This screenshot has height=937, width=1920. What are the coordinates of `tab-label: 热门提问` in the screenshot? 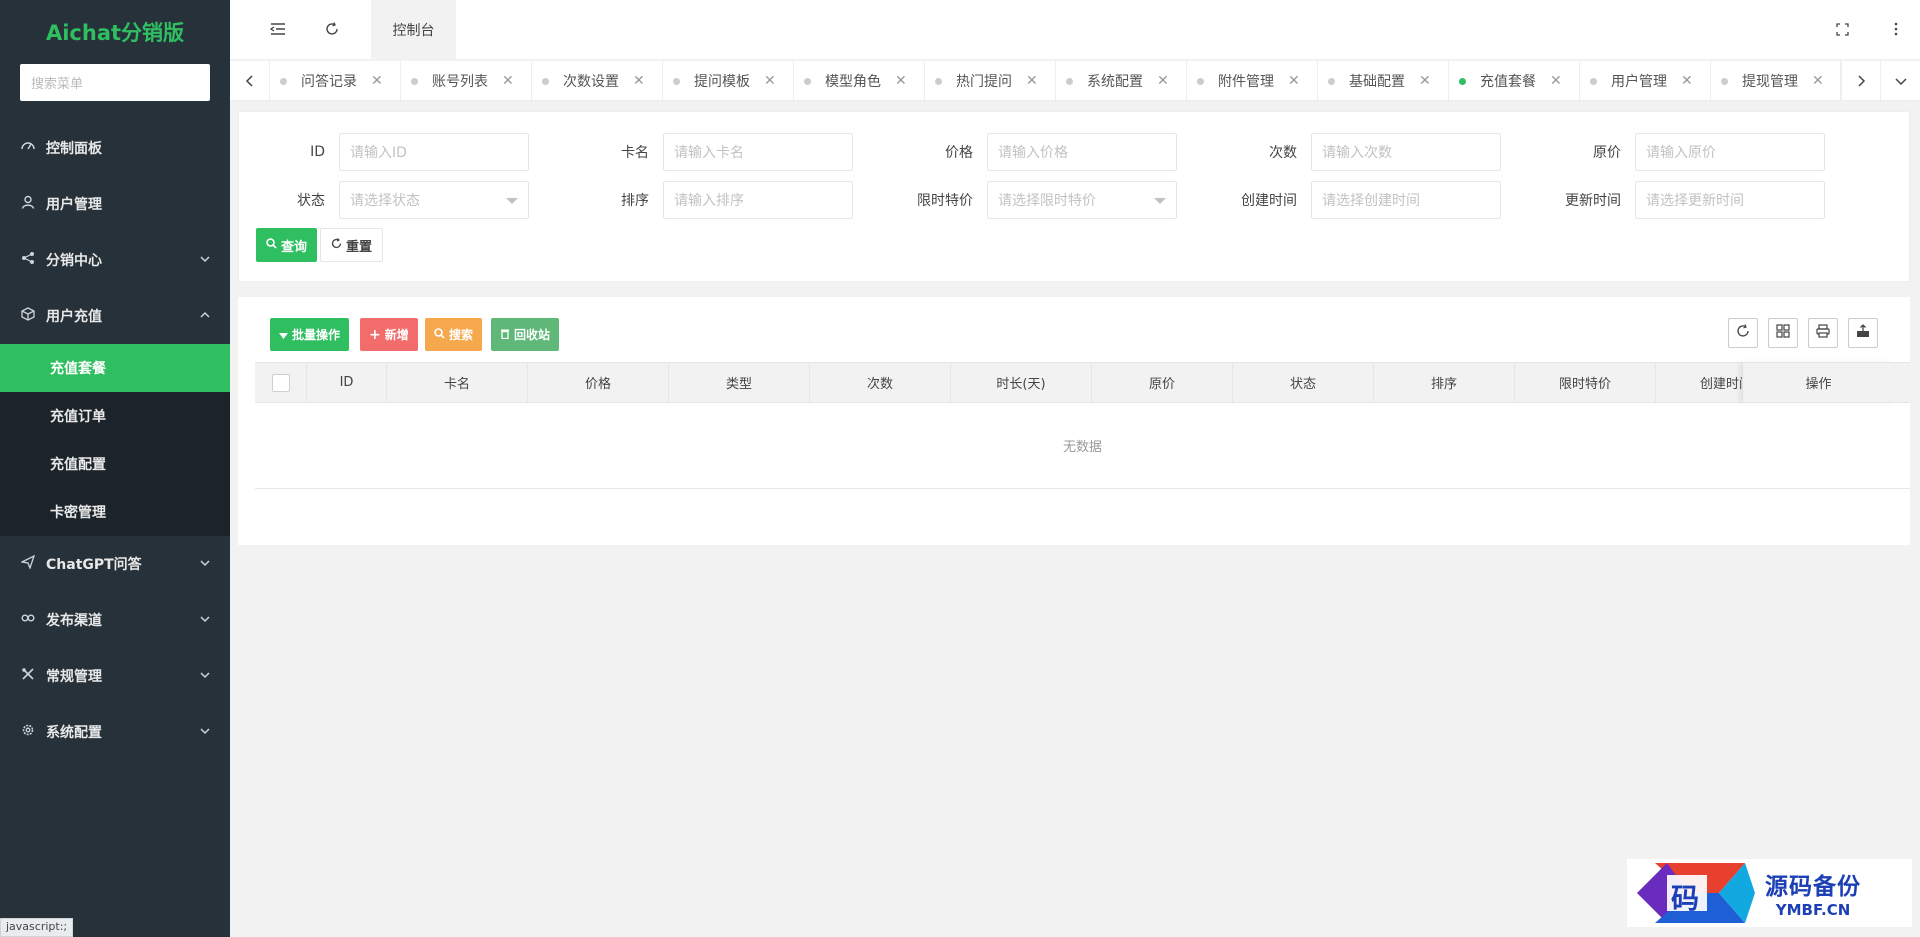 It's located at (984, 82).